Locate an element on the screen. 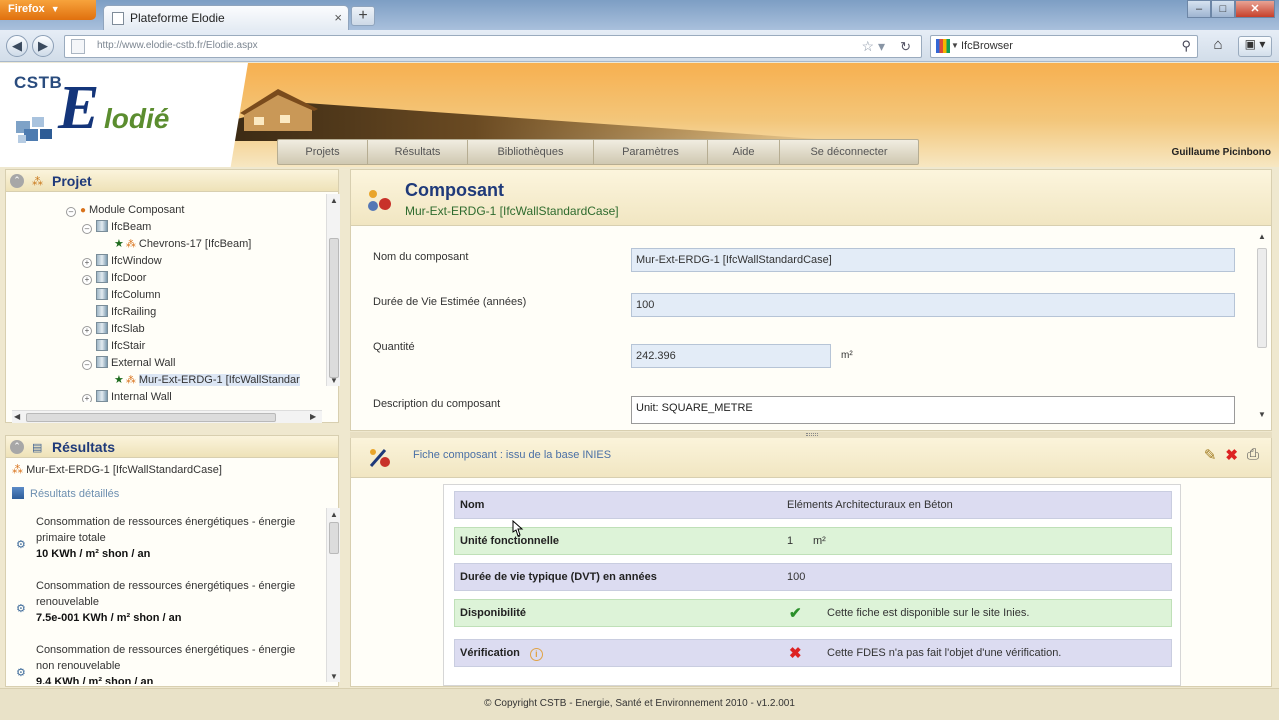 The image size is (1279, 720). search-engine-icon is located at coordinates (943, 46).